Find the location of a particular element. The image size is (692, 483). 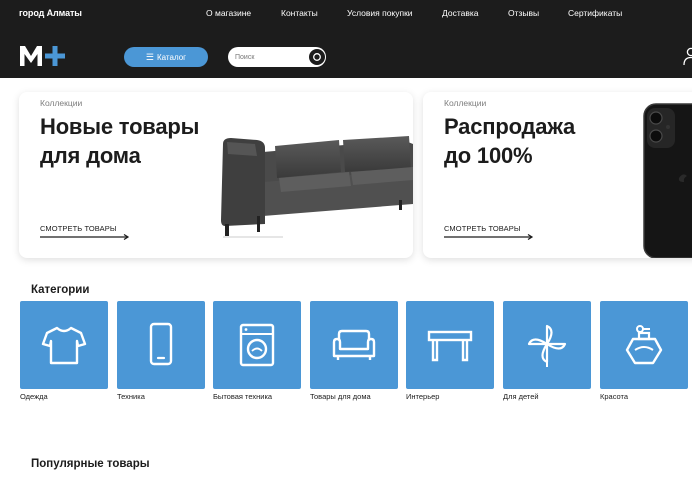

category-kids: Для детей is located at coordinates (547, 351).